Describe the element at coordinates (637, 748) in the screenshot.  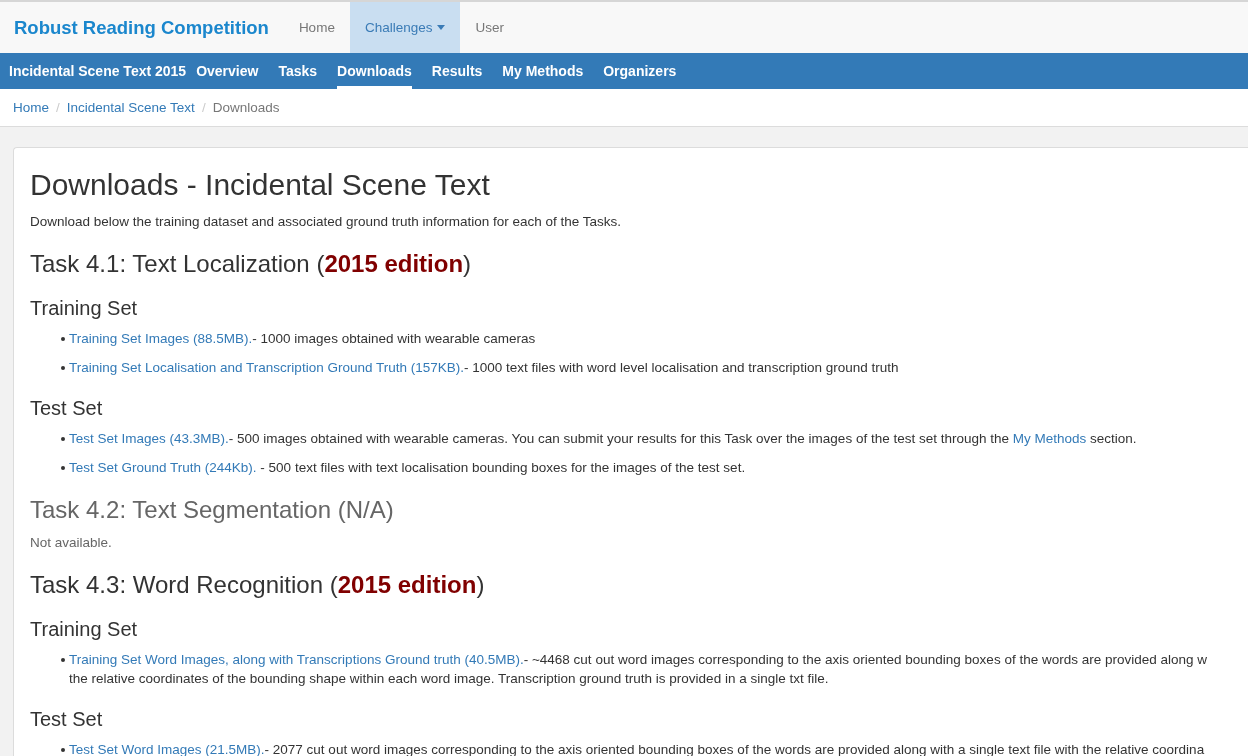
I see `file-description: Test Set Word Images (21.5MB).- 2077 cut out word images corresponding to the axis oriented bounding boxes of the words are provided along with a single text file with the relative coordina` at that location.